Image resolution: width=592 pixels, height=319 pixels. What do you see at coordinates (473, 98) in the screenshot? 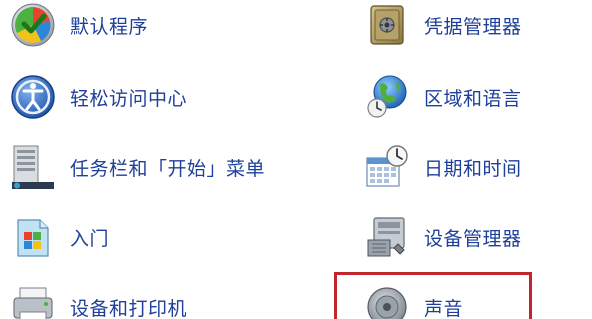
I see `item-label: 区域和语言` at bounding box center [473, 98].